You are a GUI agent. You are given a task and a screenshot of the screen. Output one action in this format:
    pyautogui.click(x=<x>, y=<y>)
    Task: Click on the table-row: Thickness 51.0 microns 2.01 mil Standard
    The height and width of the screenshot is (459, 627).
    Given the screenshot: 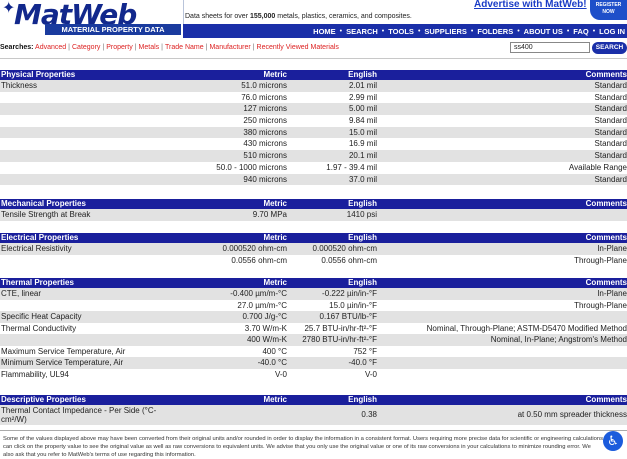 What is the action you would take?
    pyautogui.click(x=313, y=86)
    